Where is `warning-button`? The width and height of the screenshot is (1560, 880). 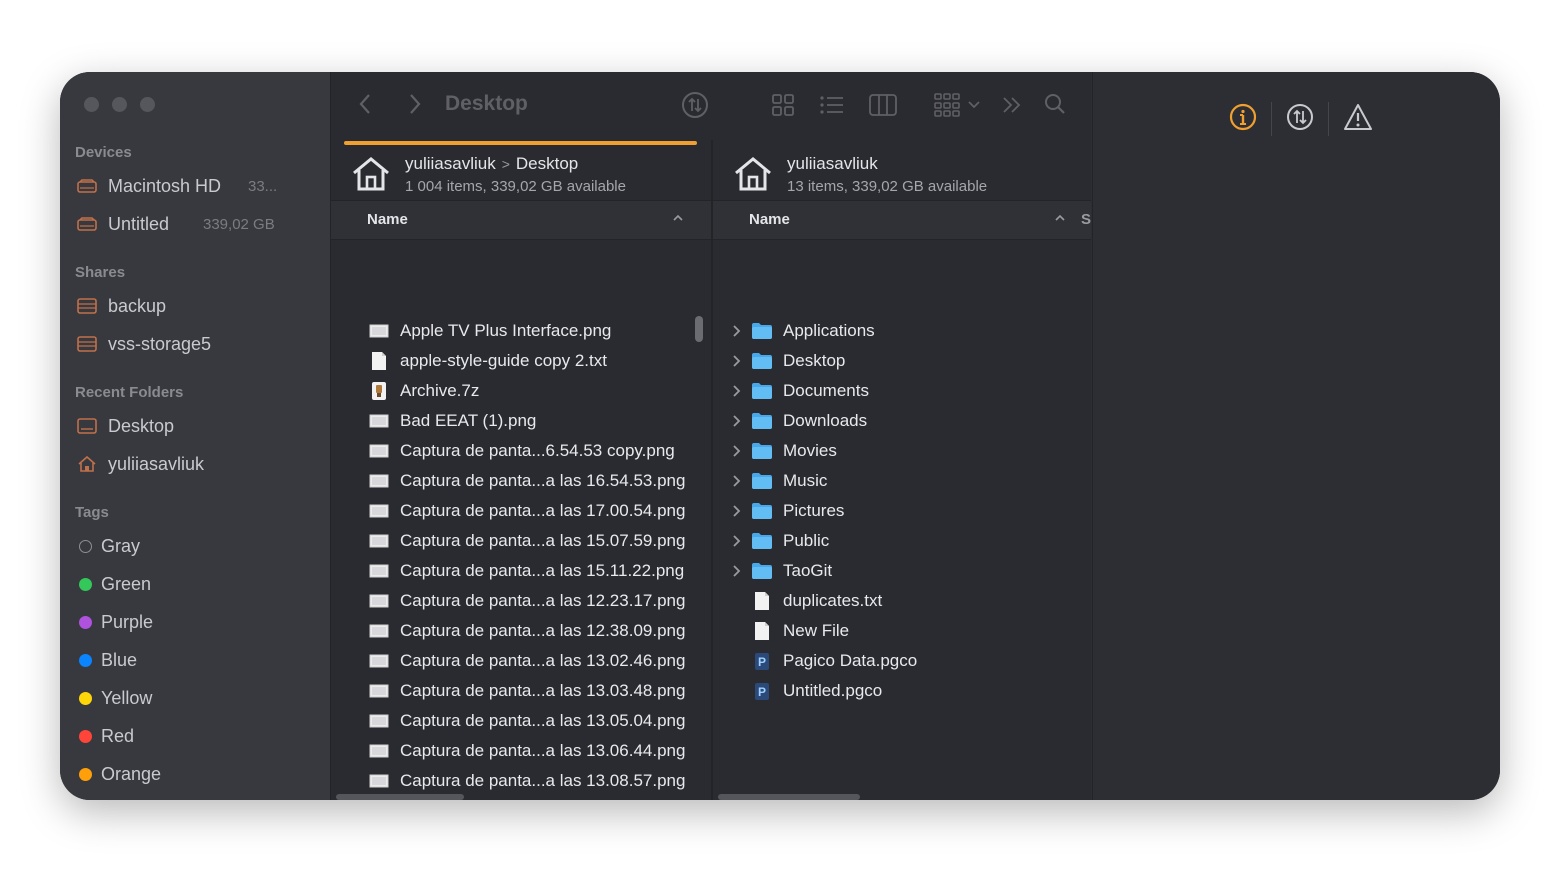 warning-button is located at coordinates (1358, 119).